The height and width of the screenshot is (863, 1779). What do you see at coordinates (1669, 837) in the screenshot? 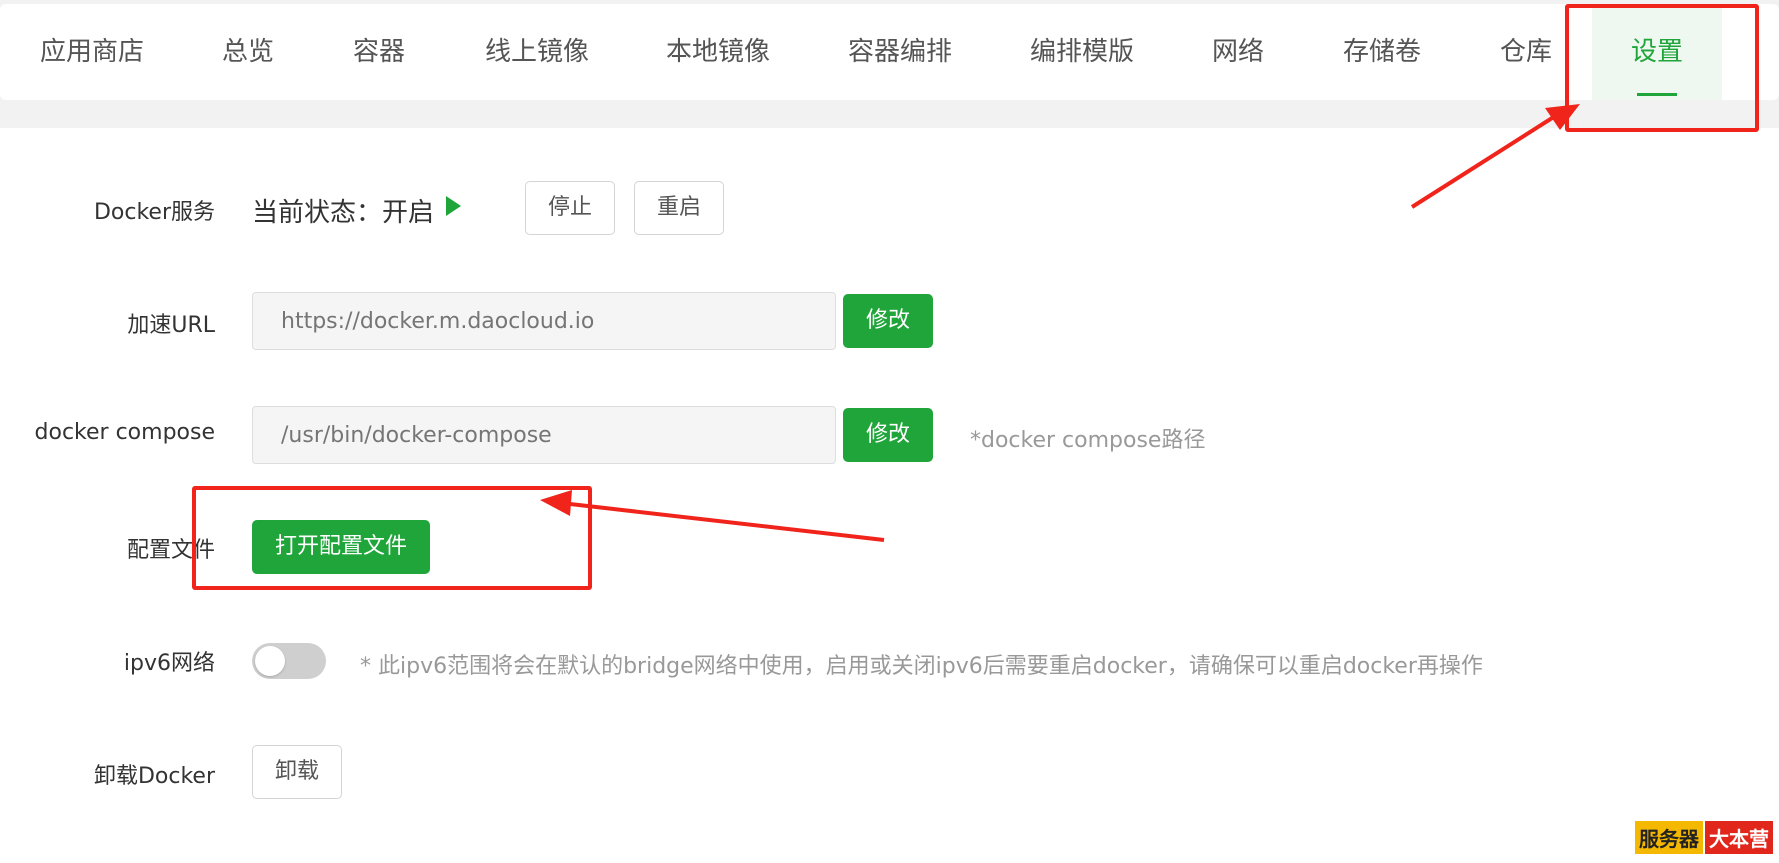
I see `watermark-part1: 服务器` at bounding box center [1669, 837].